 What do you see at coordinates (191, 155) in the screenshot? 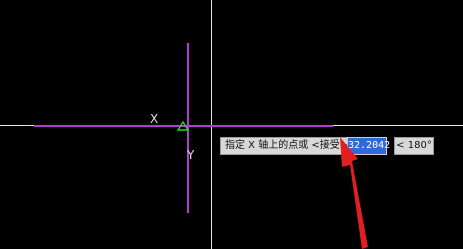
I see `y-axis-label: Y` at bounding box center [191, 155].